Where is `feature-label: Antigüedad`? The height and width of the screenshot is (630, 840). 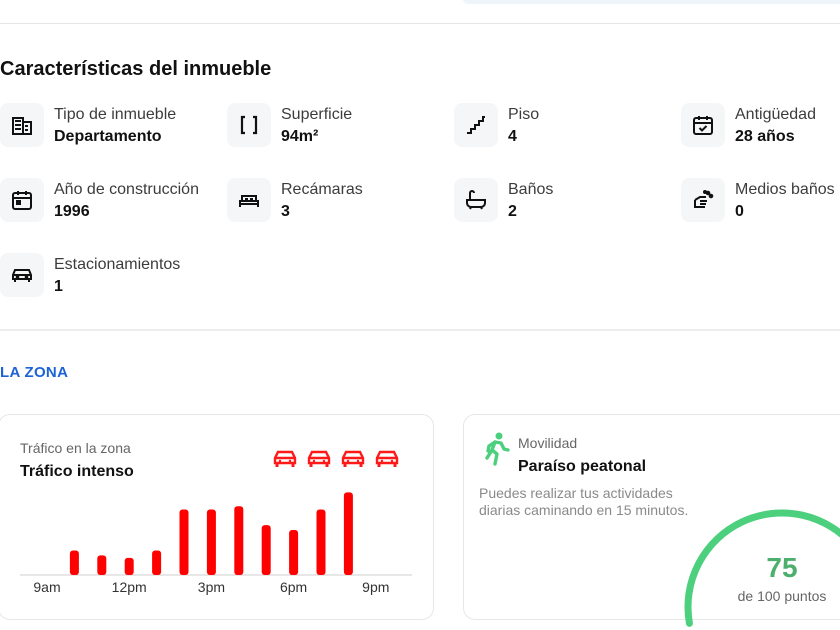
feature-label: Antigüedad is located at coordinates (775, 114).